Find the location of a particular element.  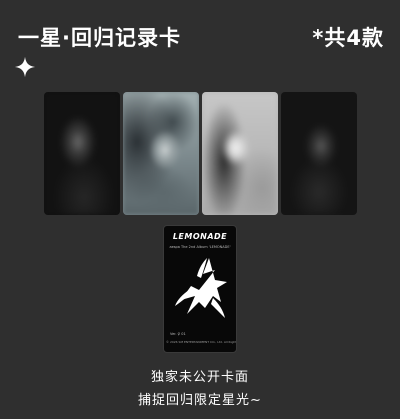

photocard-4-blurred-image is located at coordinates (319, 153).